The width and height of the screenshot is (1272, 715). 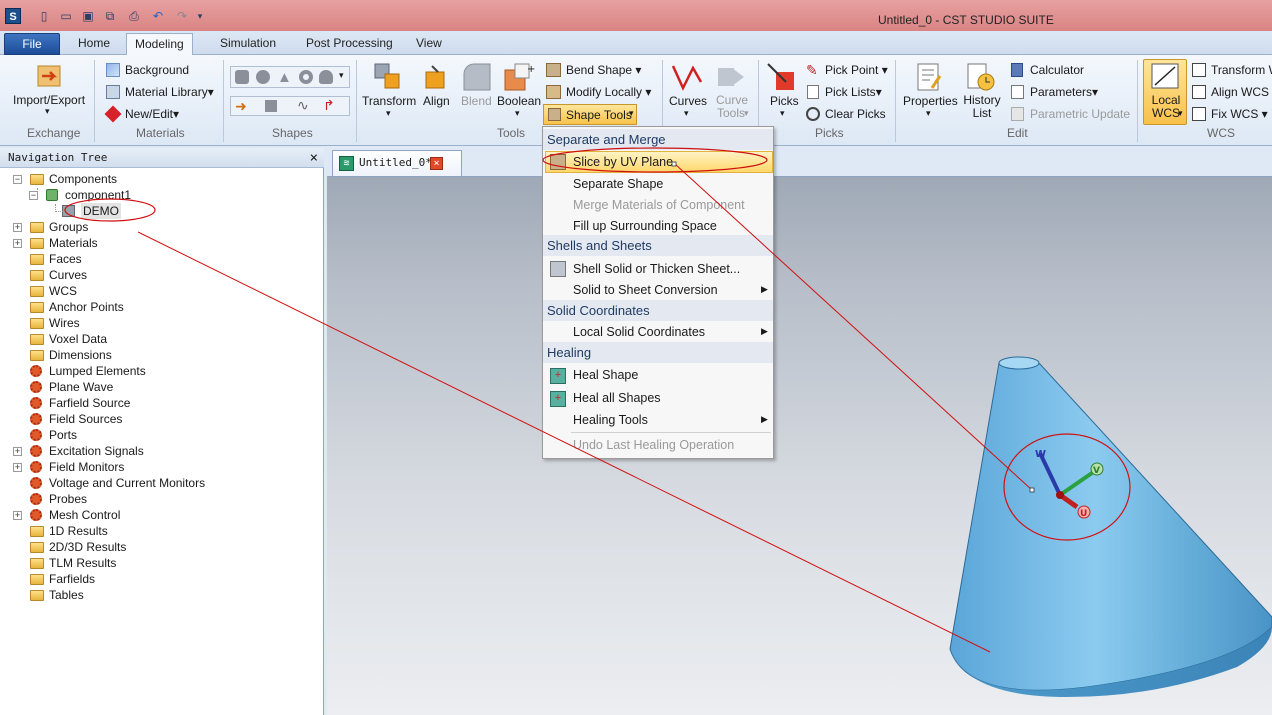 What do you see at coordinates (78, 339) in the screenshot?
I see `tree-node-voxel-data: Voxel Data` at bounding box center [78, 339].